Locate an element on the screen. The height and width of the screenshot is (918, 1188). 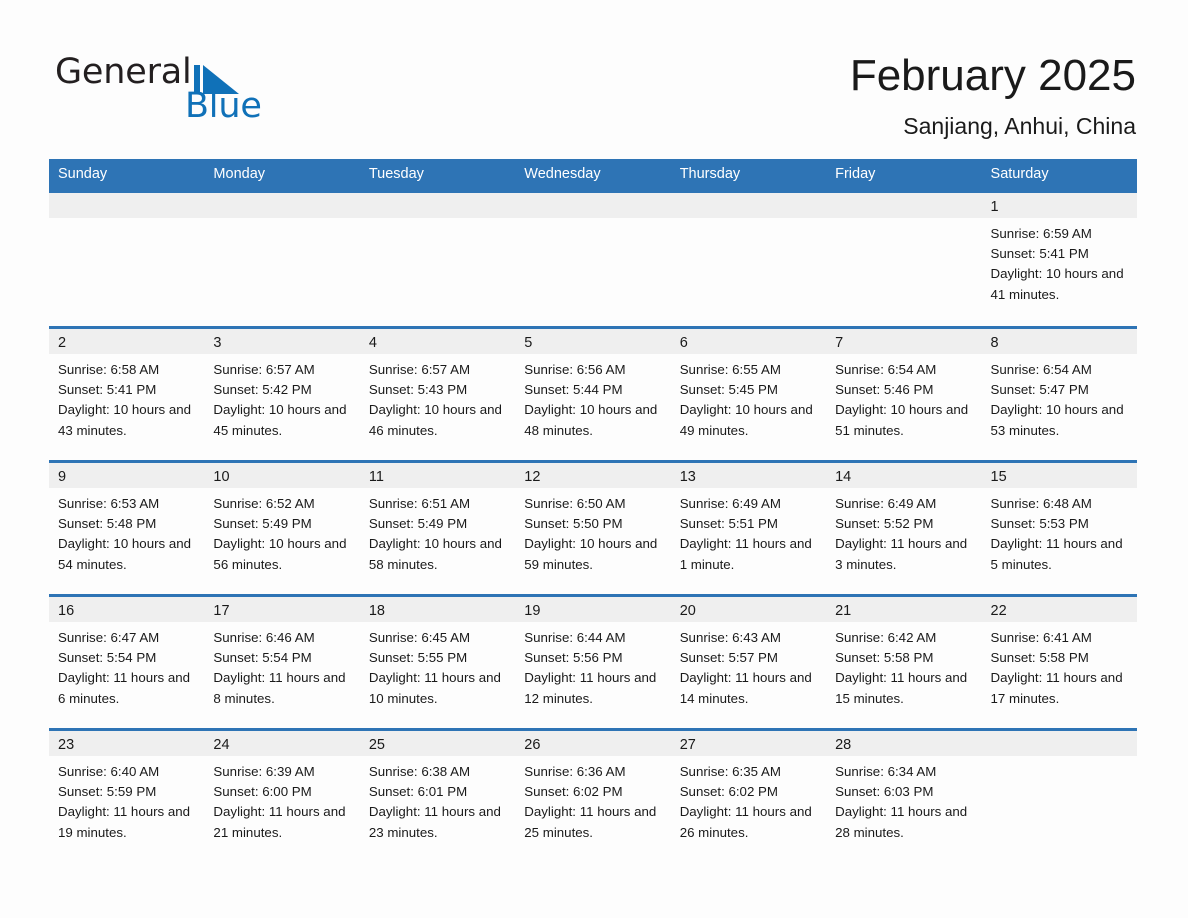
day-number: 11 is located at coordinates (437, 475).